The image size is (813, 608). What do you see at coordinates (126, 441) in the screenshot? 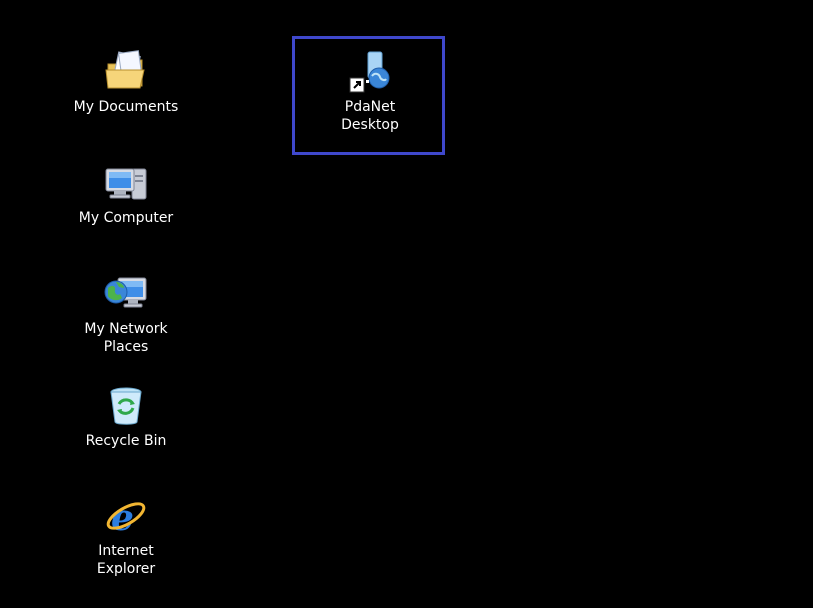
I see `icon-label: Recycle Bin` at bounding box center [126, 441].